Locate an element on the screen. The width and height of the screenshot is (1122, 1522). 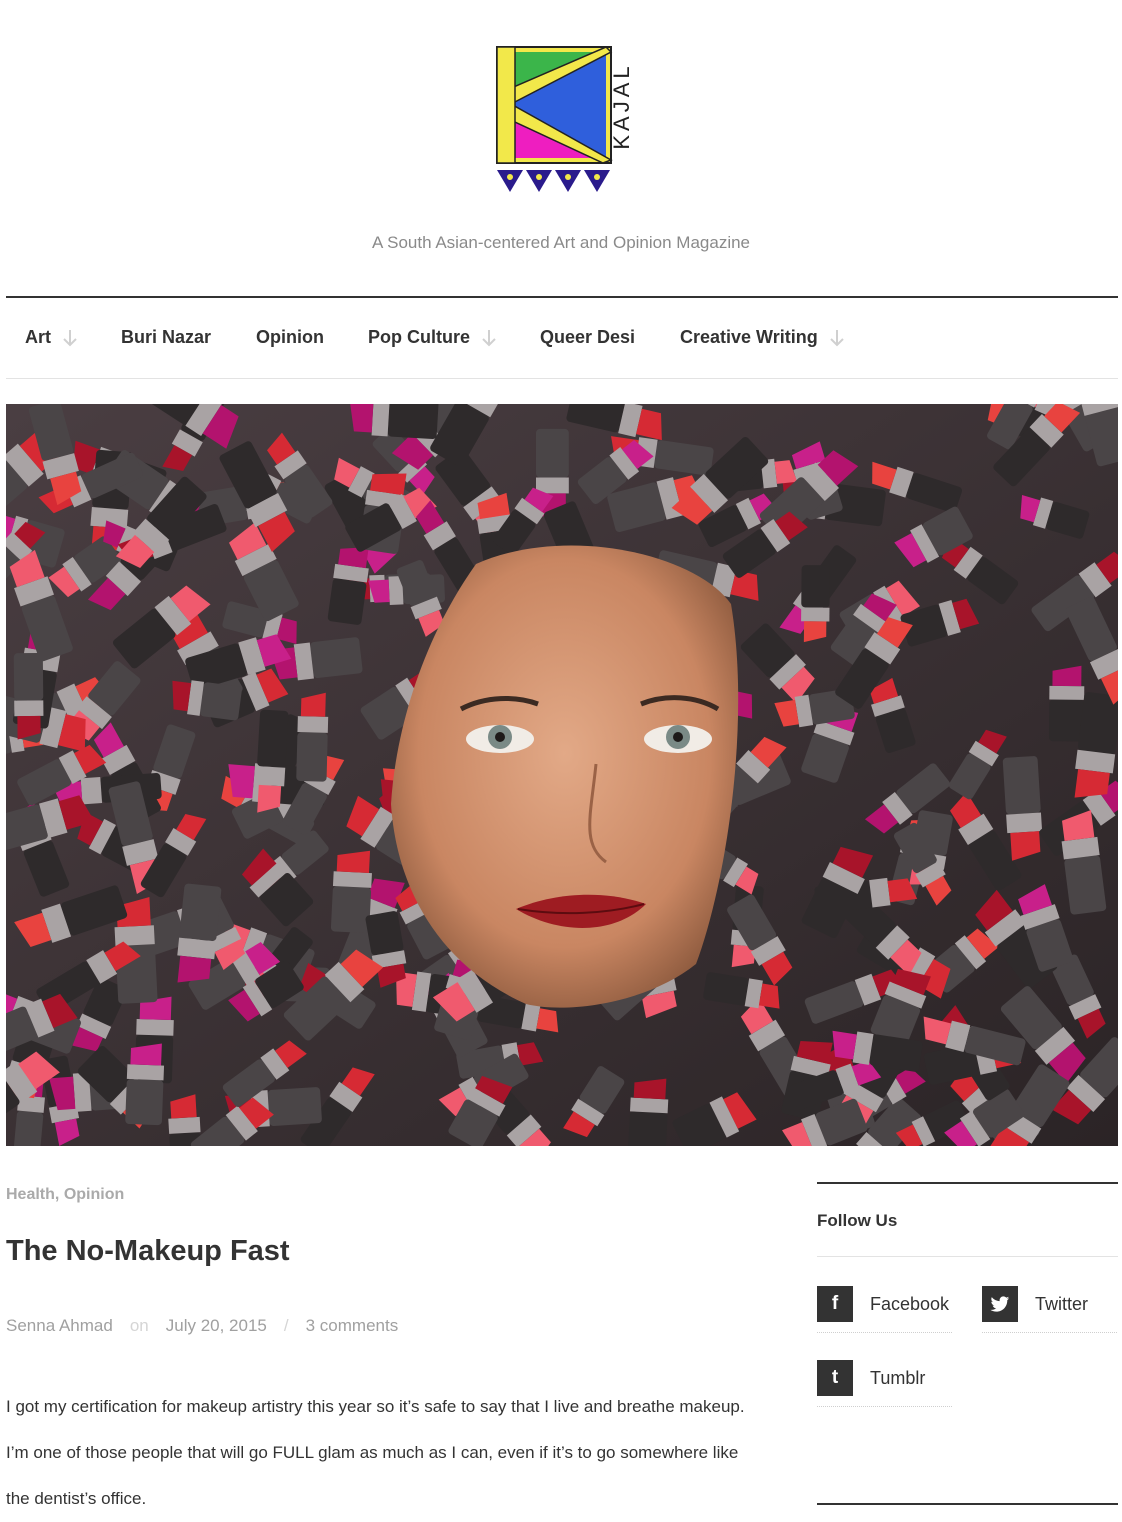
nav-item-opinion: Opinion is located at coordinates (290, 337).